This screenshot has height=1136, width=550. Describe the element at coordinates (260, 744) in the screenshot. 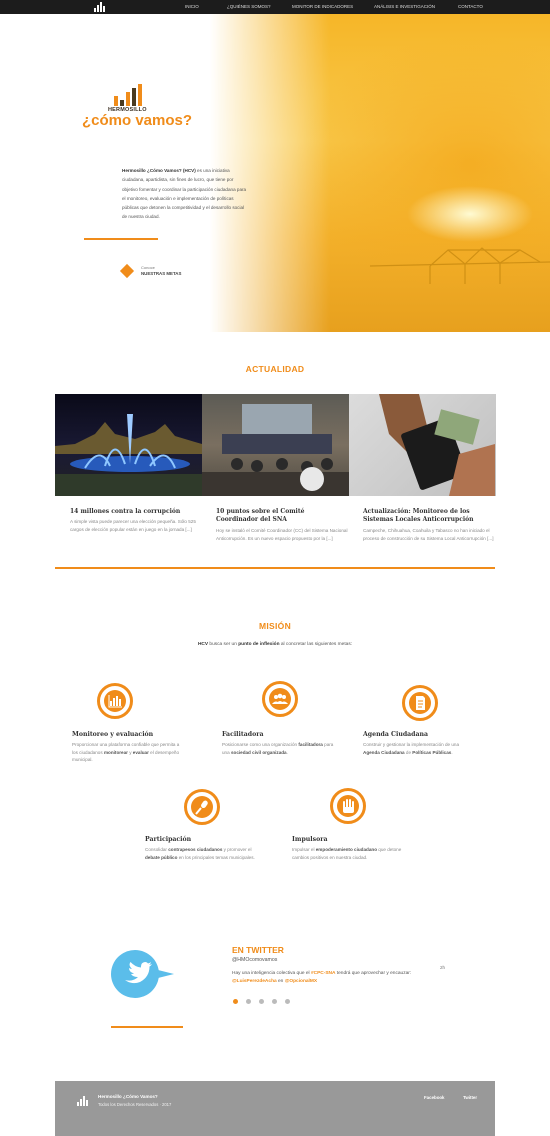

I see `mt1a: Posicionarse como una organización` at that location.